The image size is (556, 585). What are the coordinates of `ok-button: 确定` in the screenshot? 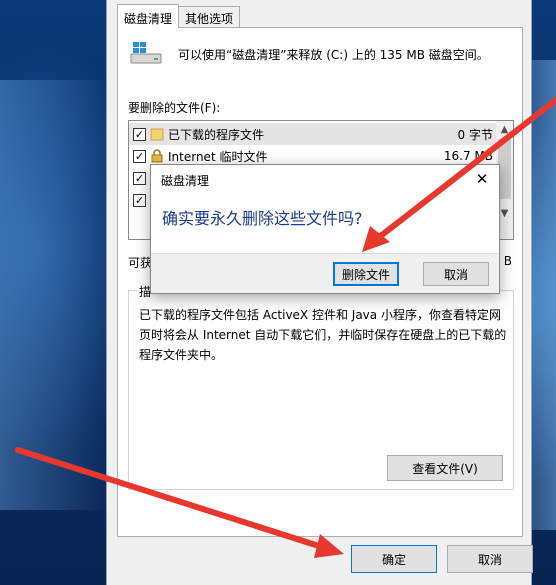 It's located at (394, 559).